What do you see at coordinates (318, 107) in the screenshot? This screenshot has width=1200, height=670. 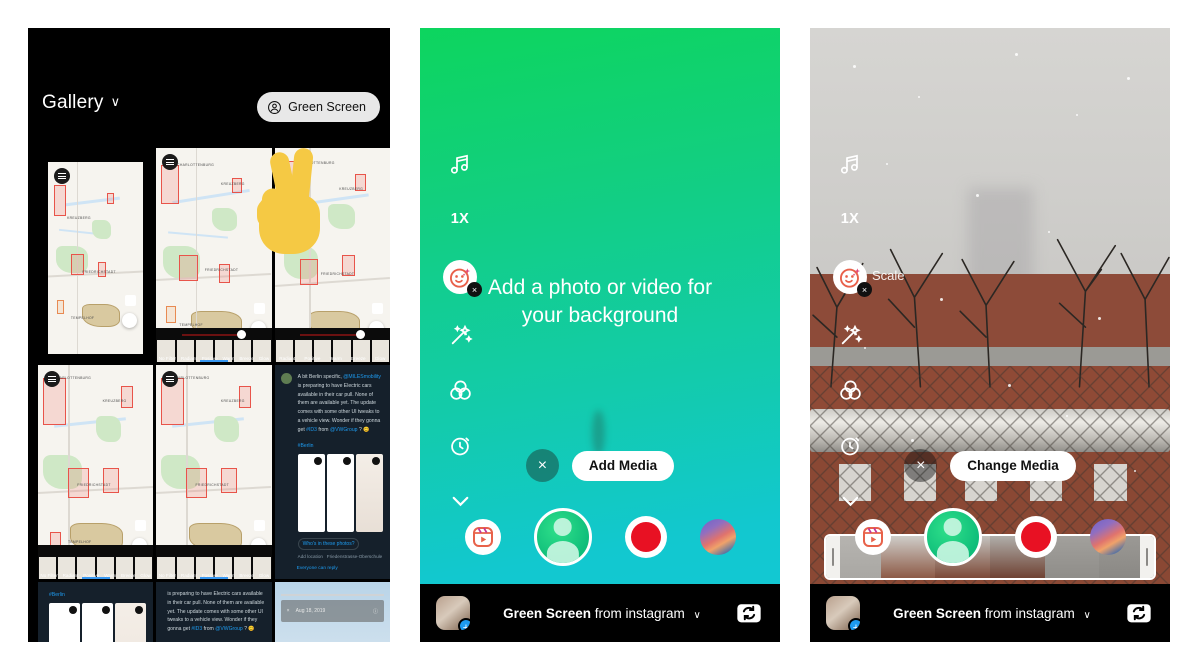 I see `green-screen-pill-button: Green Screen` at bounding box center [318, 107].